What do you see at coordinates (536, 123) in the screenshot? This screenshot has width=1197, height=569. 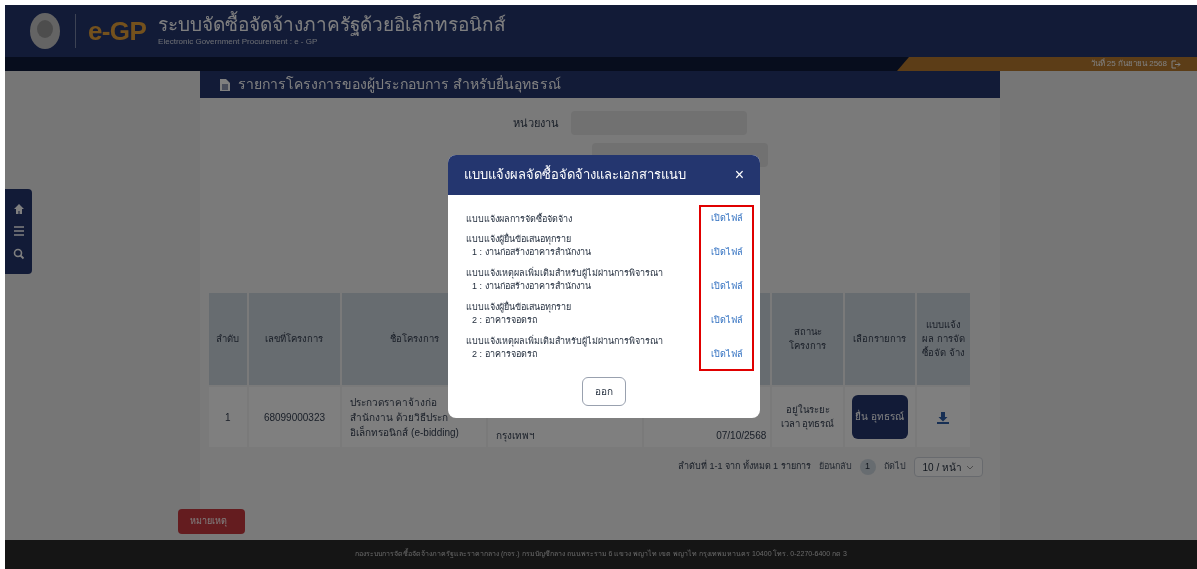 I see `field-label: หน่วยงาน` at bounding box center [536, 123].